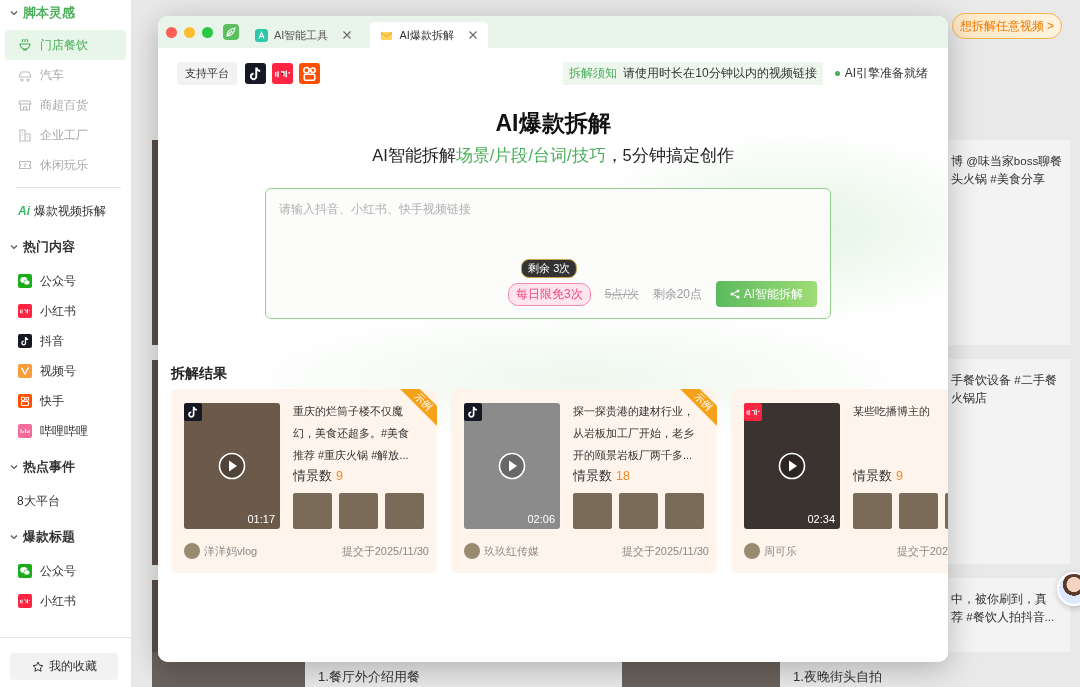  Describe the element at coordinates (1007, 161) in the screenshot. I see `post-text: 博 @味当家boss聊餐` at that location.